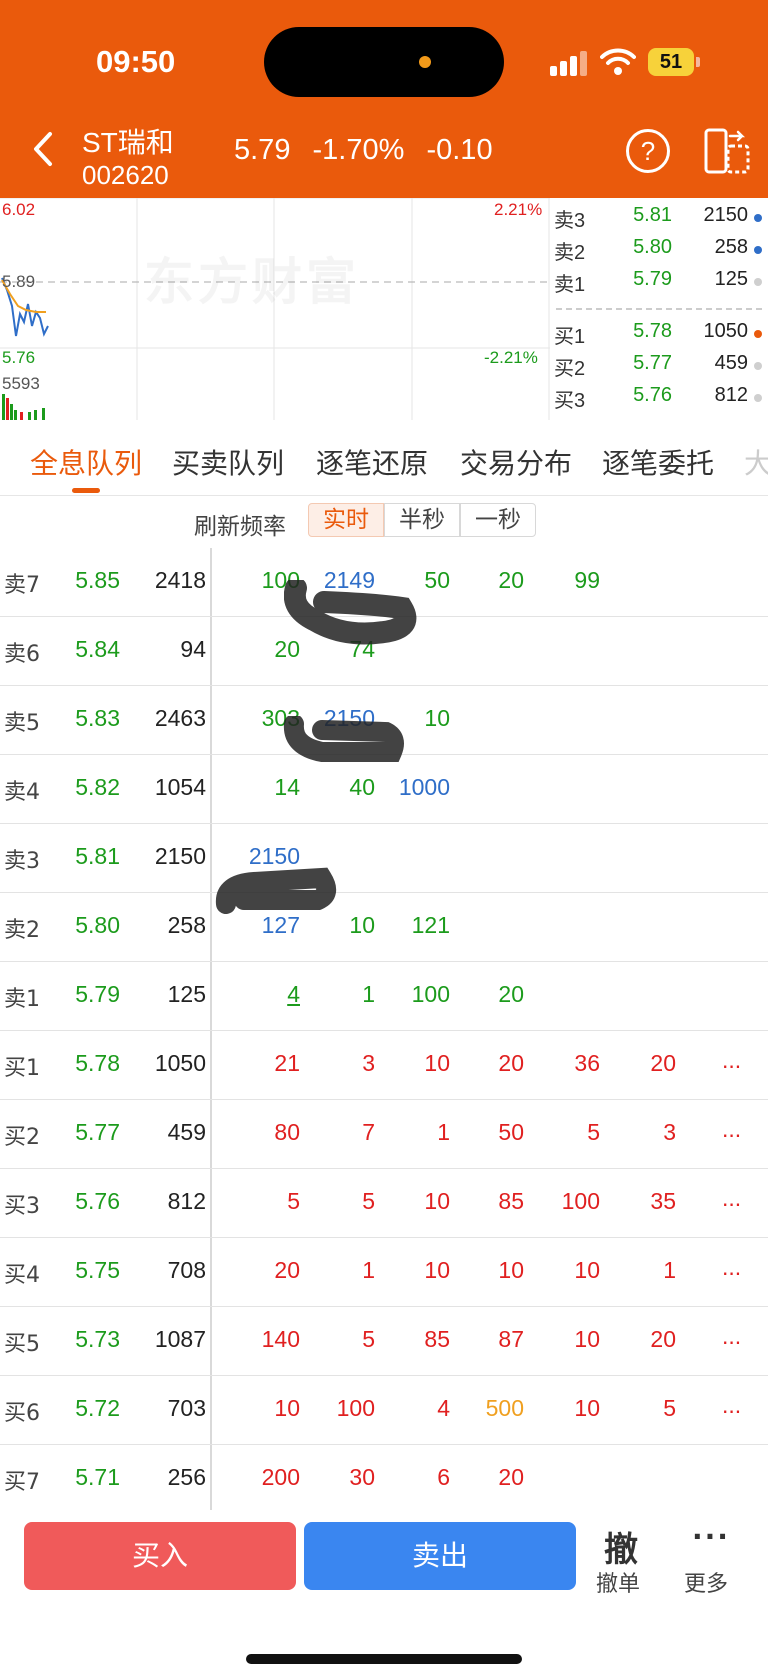  What do you see at coordinates (440, 1556) in the screenshot?
I see `sell-button: 卖出` at bounding box center [440, 1556].